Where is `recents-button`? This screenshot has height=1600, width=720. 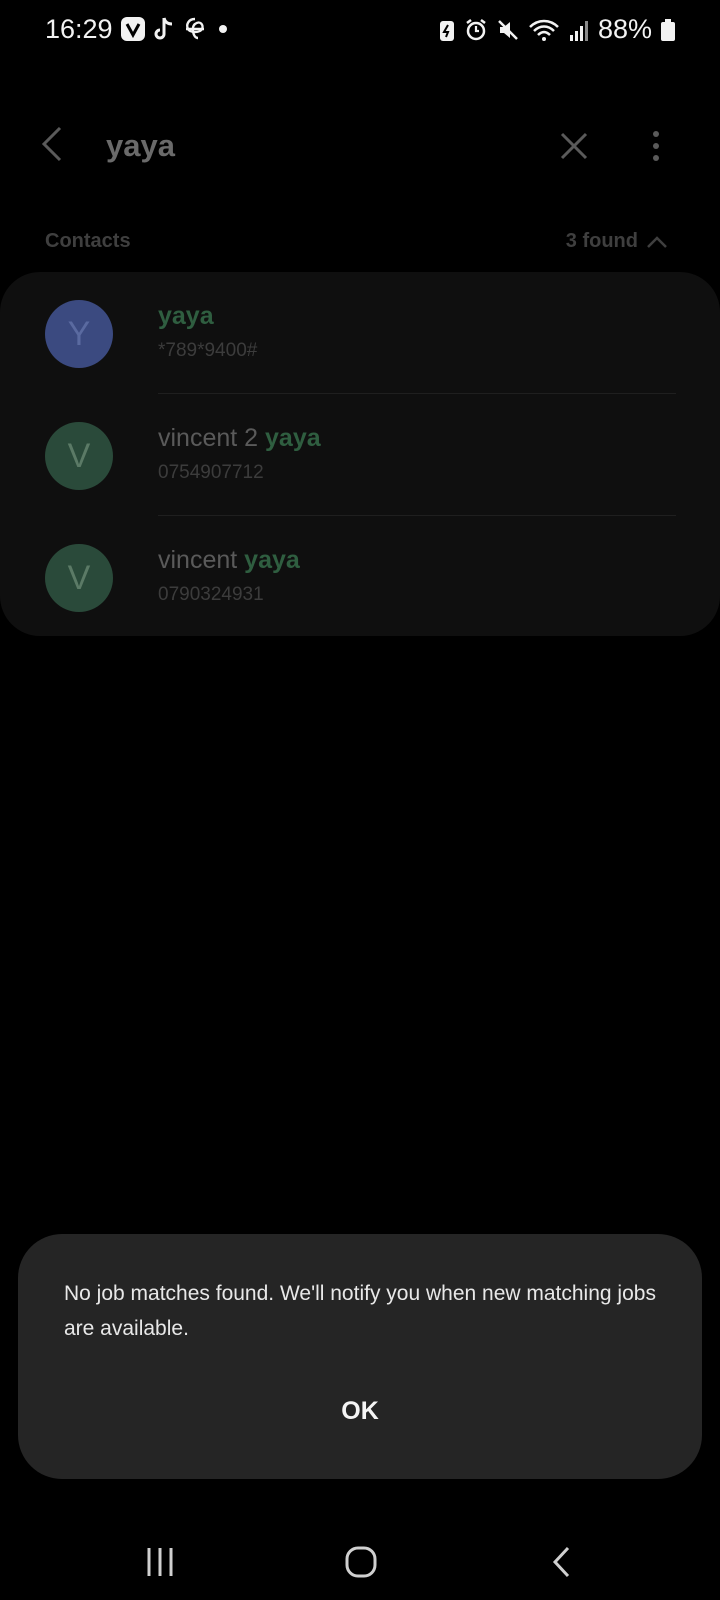 recents-button is located at coordinates (160, 1564).